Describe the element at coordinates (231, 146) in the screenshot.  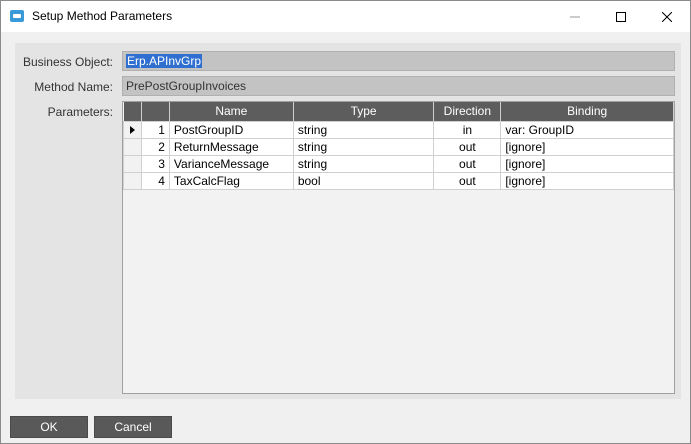
I see `cell-name: ReturnMessage` at that location.